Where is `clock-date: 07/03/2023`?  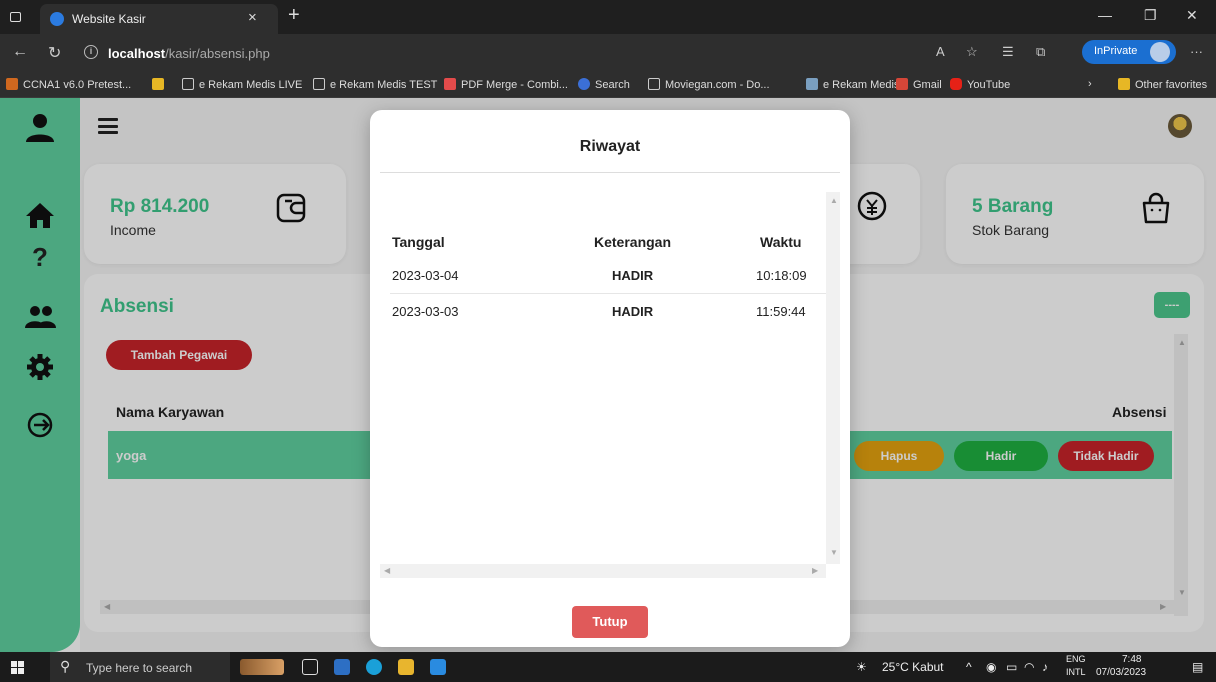 clock-date: 07/03/2023 is located at coordinates (1121, 672).